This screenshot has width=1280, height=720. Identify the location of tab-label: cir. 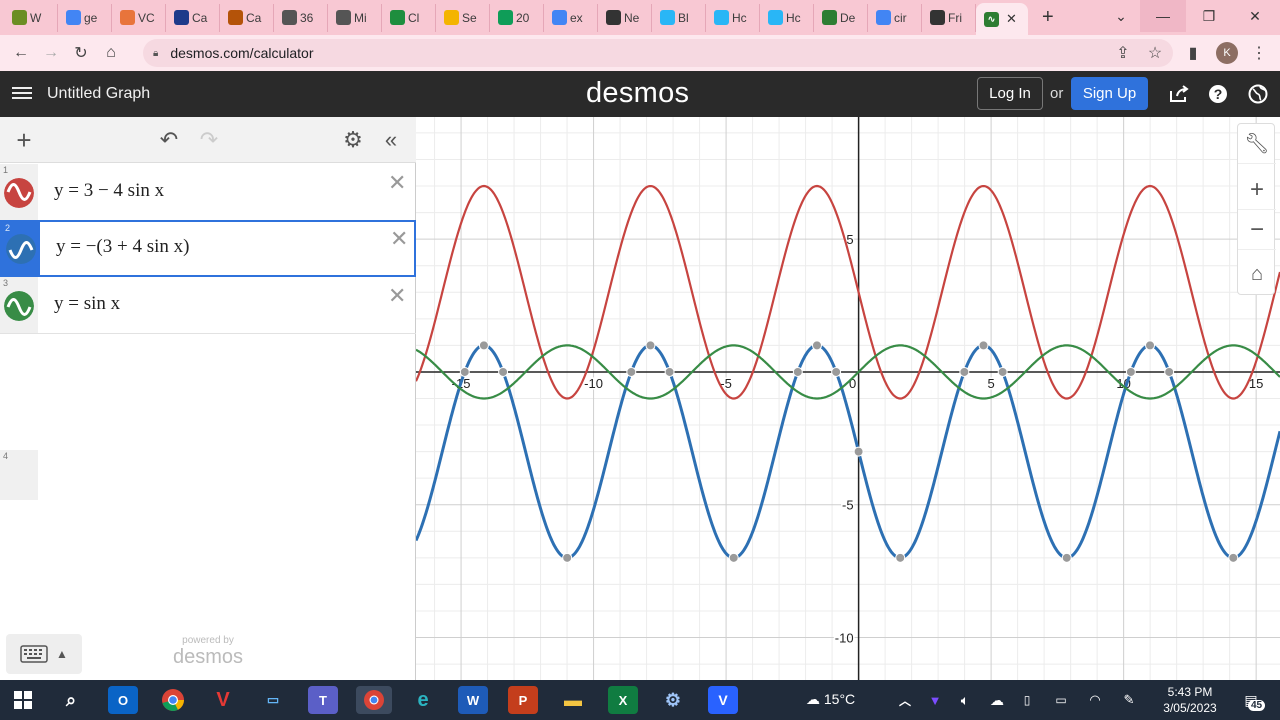
(900, 17).